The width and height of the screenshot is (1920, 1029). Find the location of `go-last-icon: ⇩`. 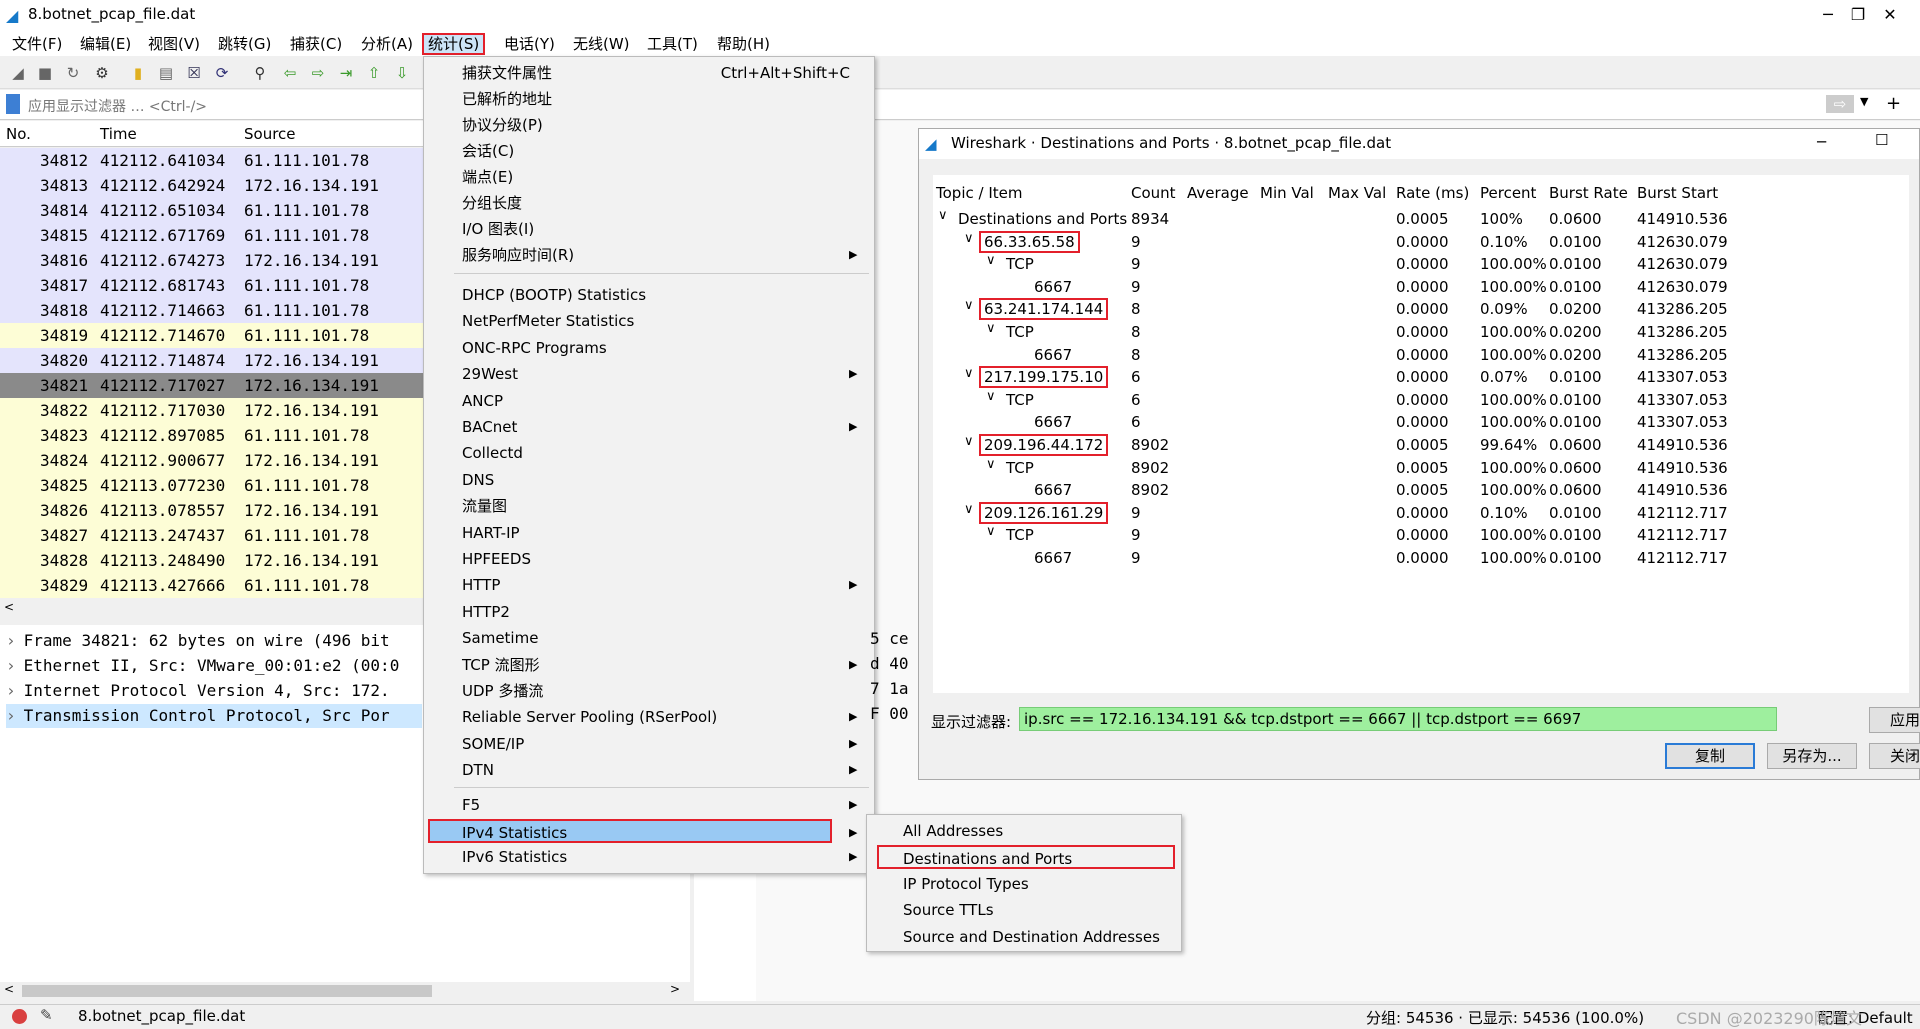

go-last-icon: ⇩ is located at coordinates (402, 73).